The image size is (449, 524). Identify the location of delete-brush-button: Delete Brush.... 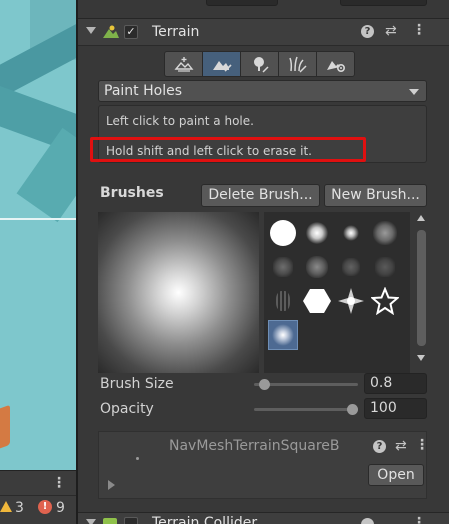
(260, 195).